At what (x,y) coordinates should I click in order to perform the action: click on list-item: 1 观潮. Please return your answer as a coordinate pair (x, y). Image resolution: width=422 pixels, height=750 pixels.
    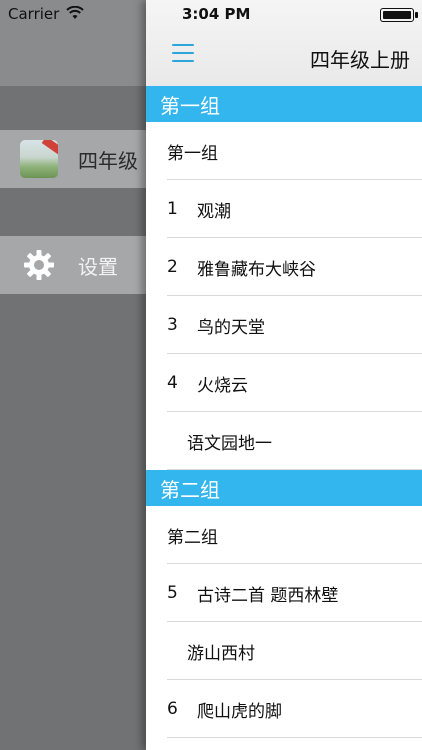
    Looking at the image, I should click on (284, 209).